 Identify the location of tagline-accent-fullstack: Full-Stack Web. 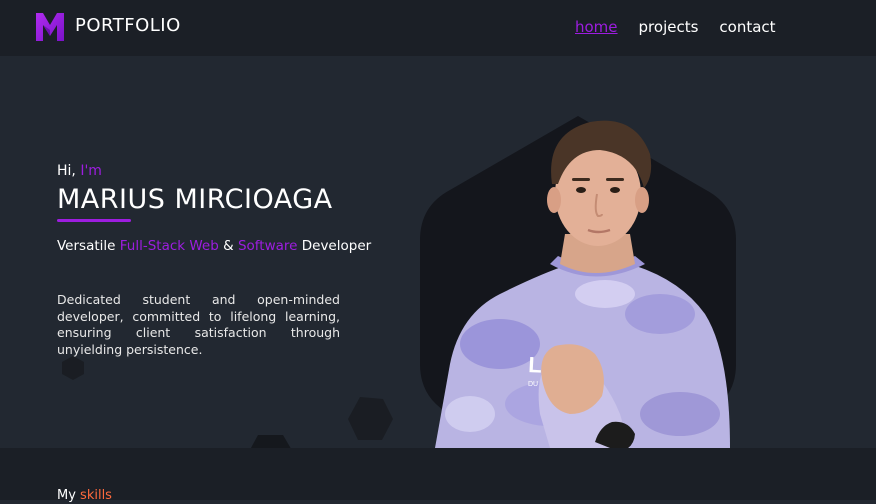
(169, 246).